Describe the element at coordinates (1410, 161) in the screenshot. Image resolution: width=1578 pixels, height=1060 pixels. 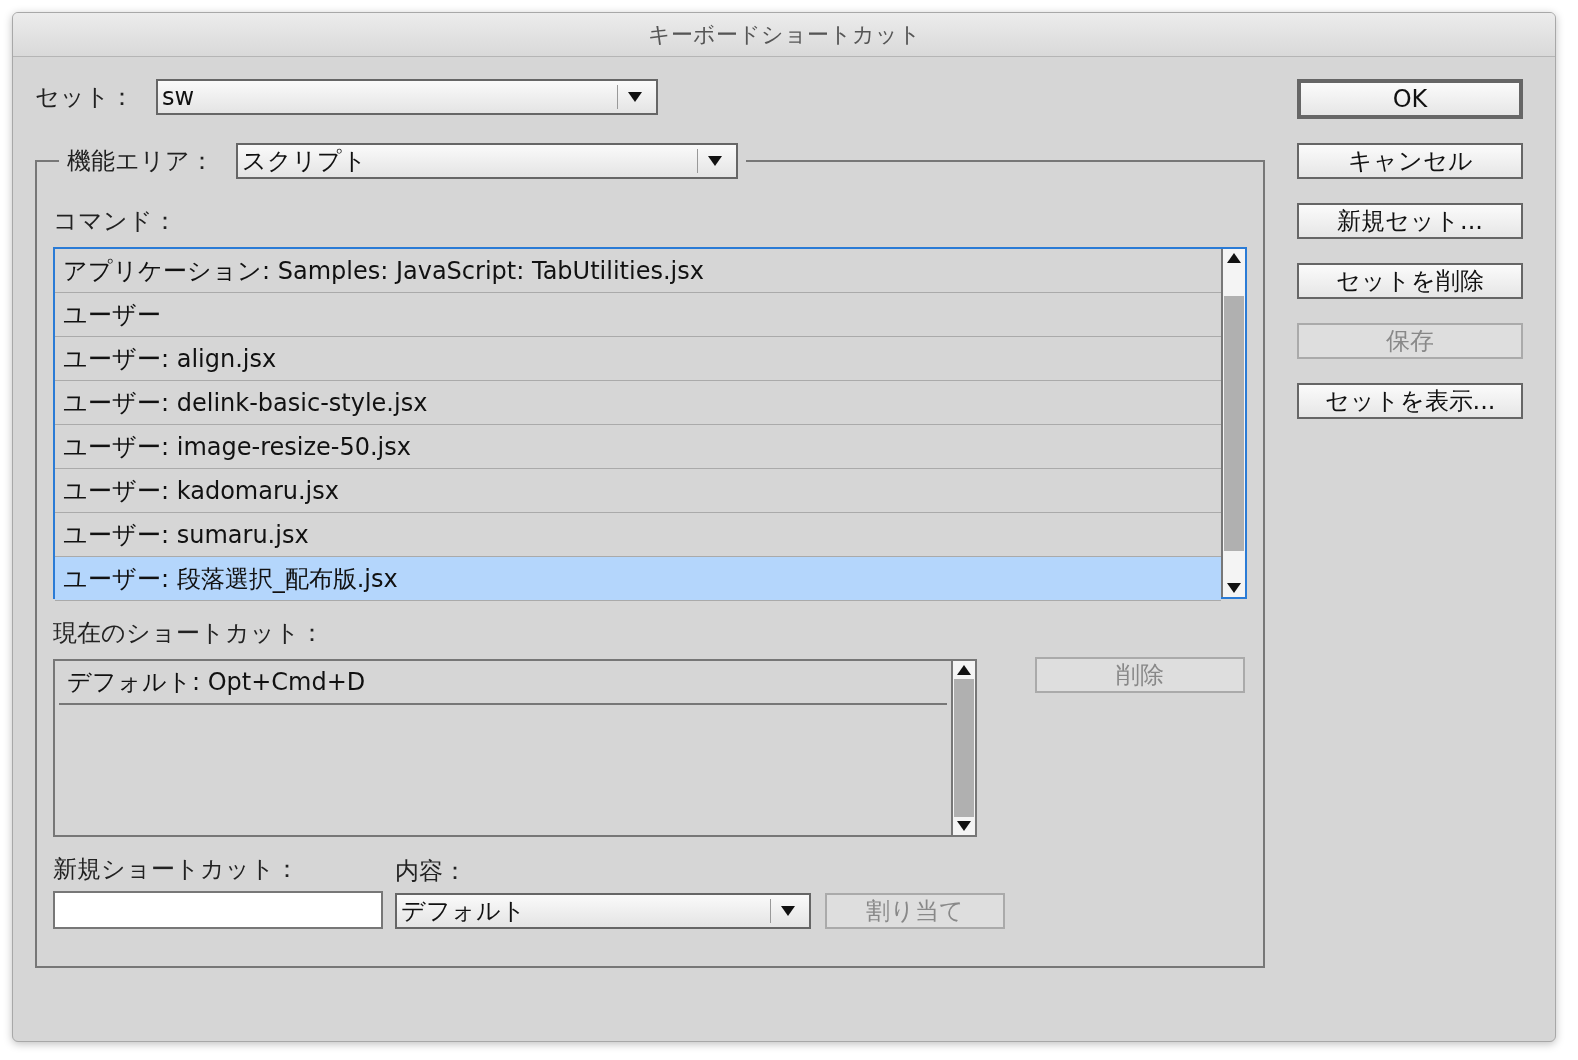
I see `dialog-button: キャンセル` at that location.